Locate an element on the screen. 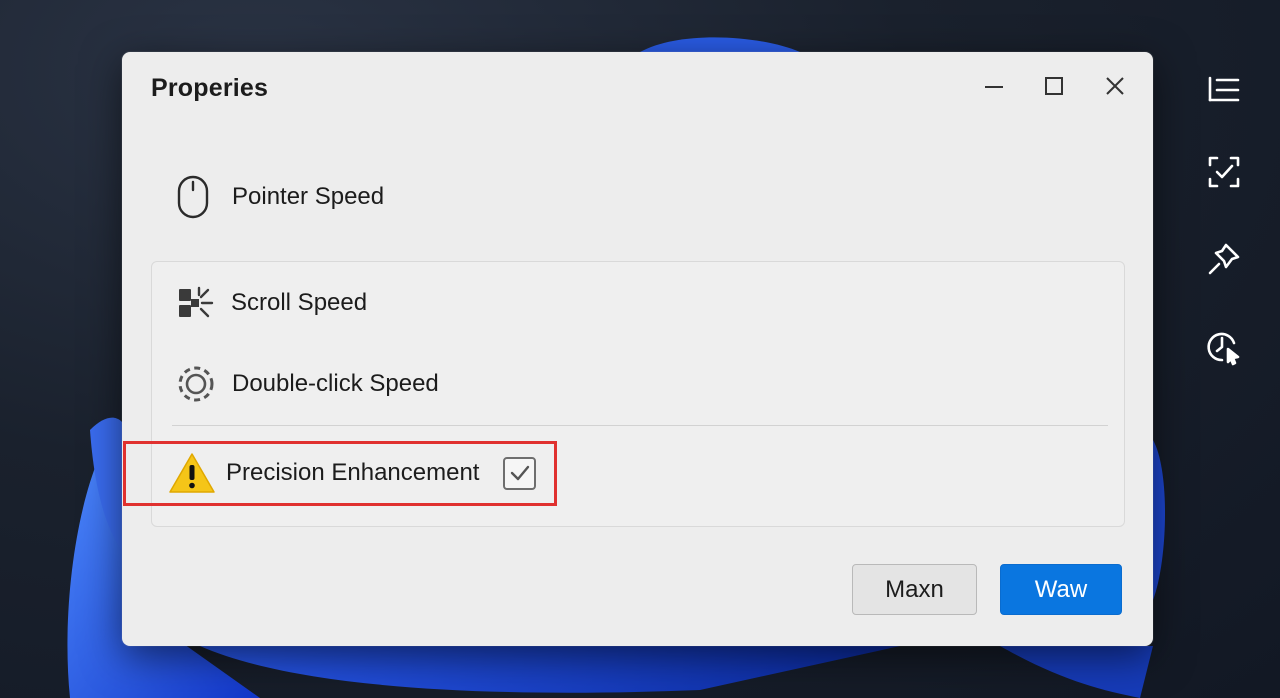 The width and height of the screenshot is (1280, 698). precision-enhancement-checkbox is located at coordinates (520, 473).